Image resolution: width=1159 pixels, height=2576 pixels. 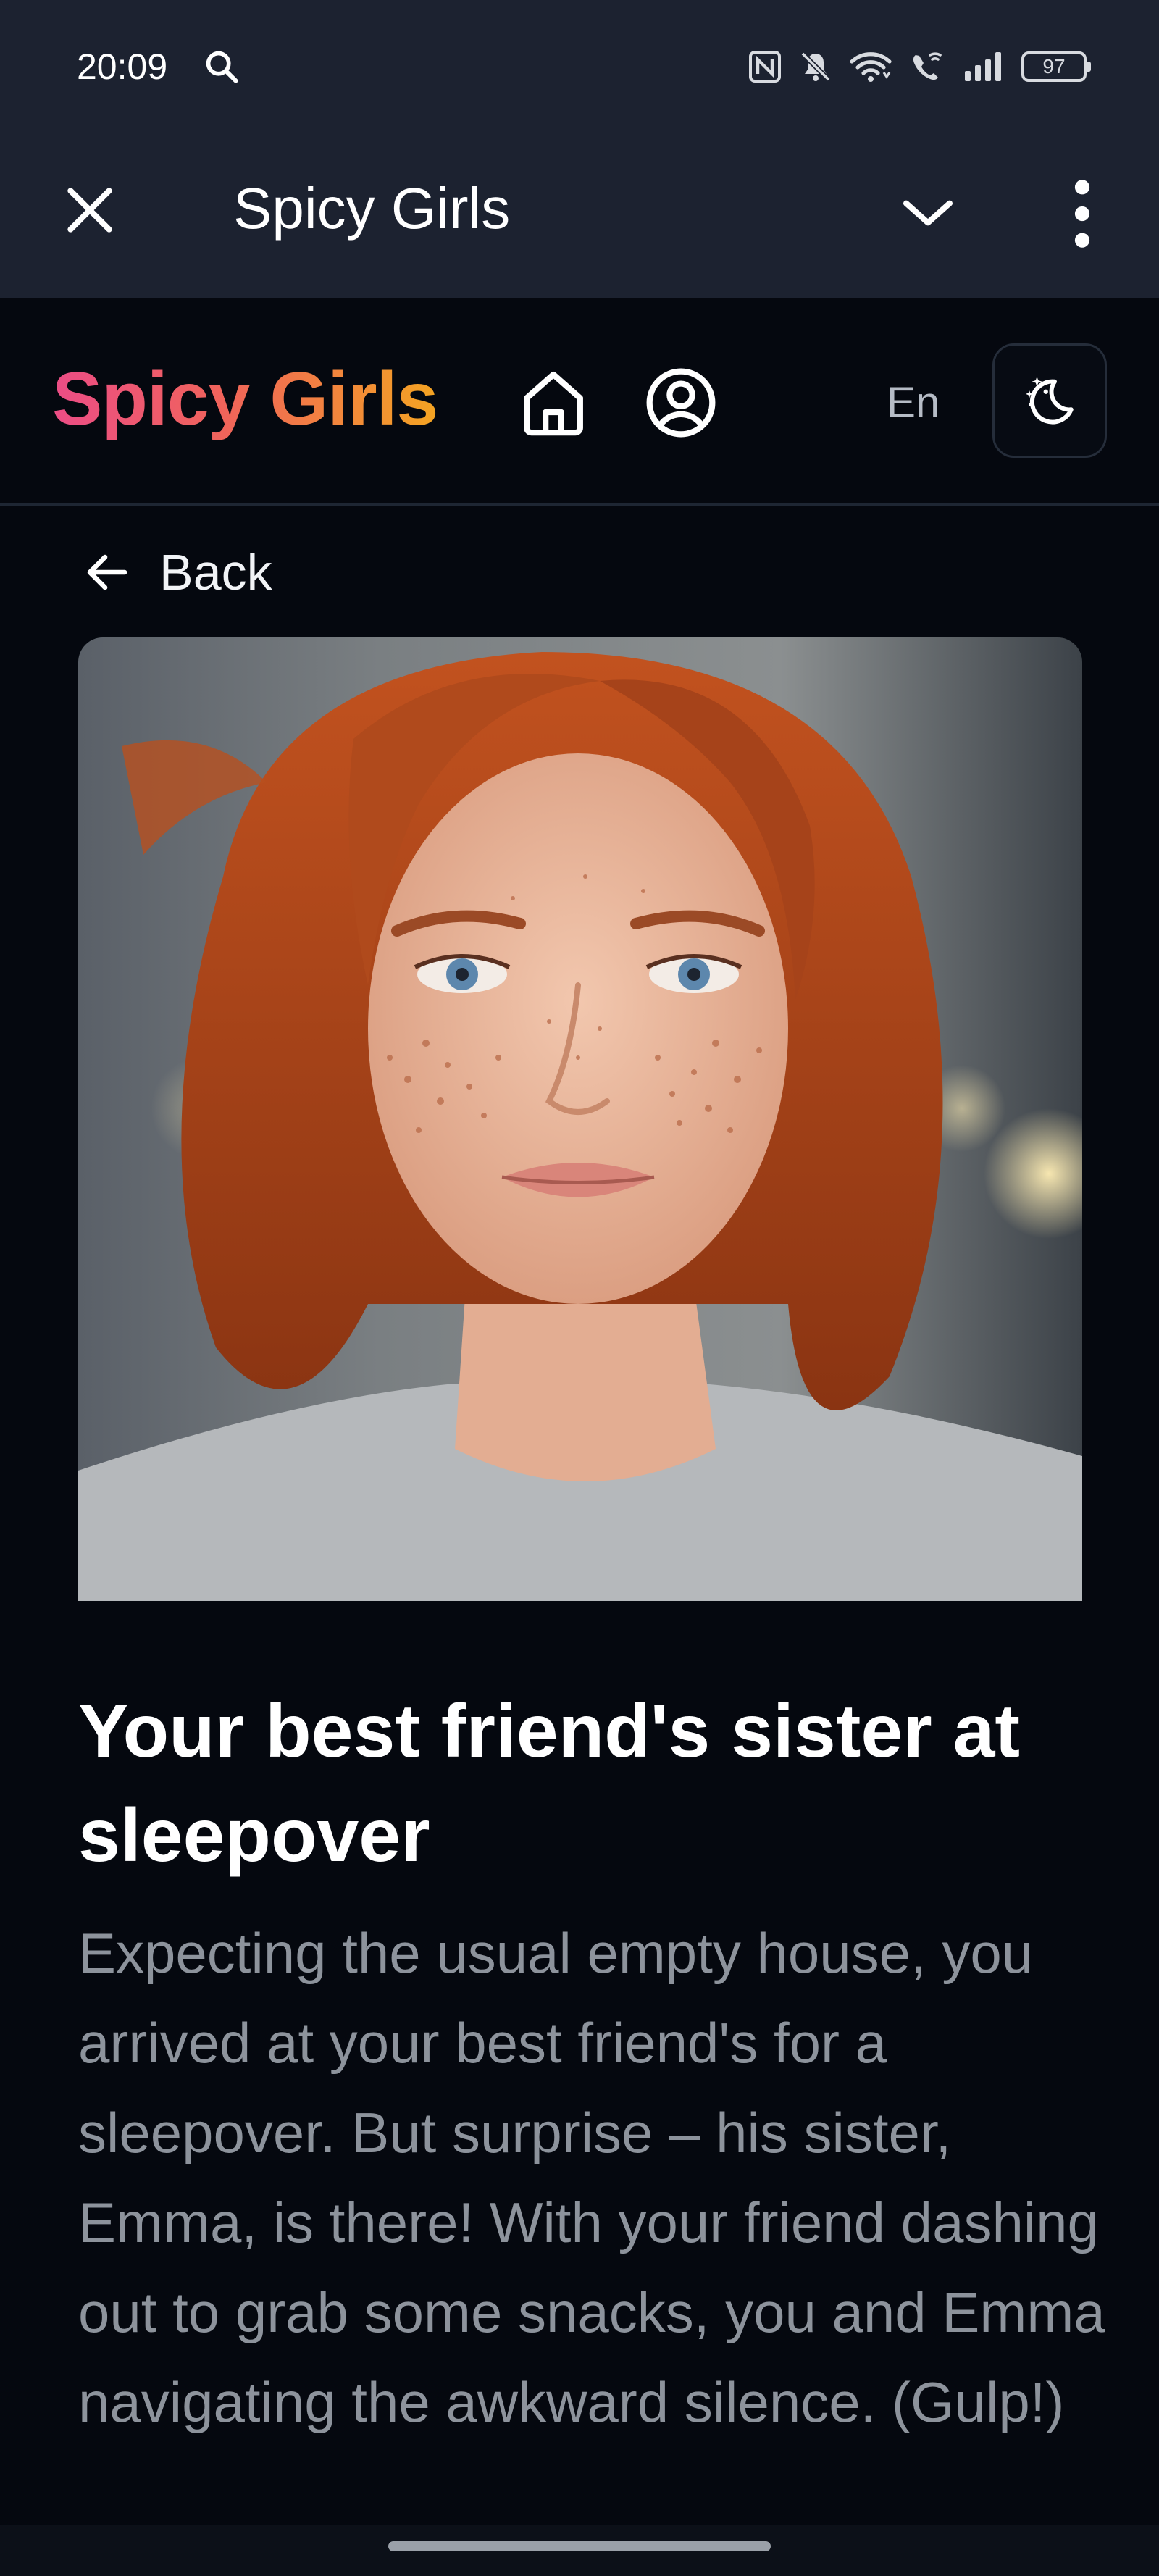 What do you see at coordinates (372, 208) in the screenshot?
I see `browser-title: Spicy Girls` at bounding box center [372, 208].